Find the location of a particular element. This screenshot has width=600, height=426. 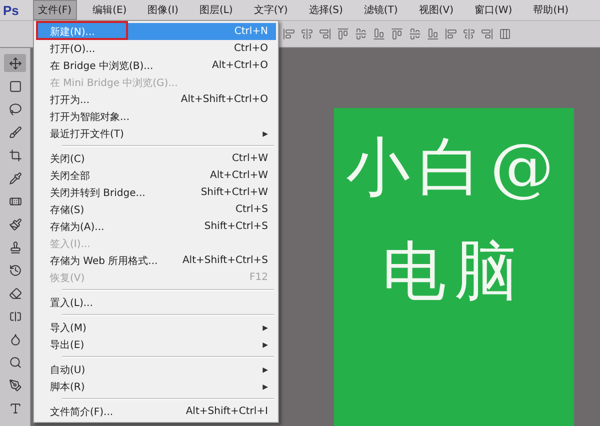

menu-item: 打开(O)... Ctrl+O is located at coordinates (156, 48).